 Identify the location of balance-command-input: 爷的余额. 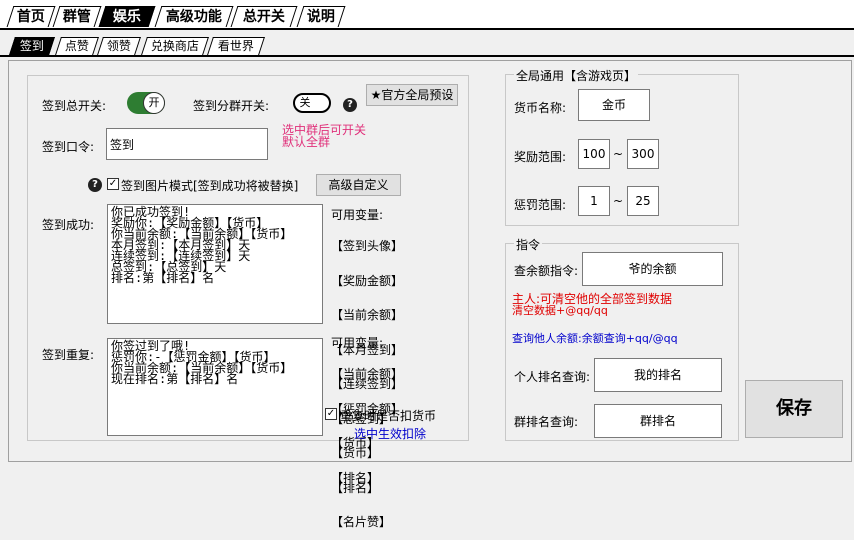
(652, 269).